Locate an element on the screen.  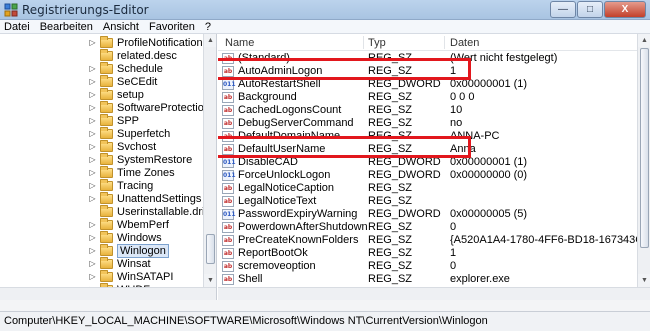
tree-horizontal-scrollbar is located at coordinates (108, 293).